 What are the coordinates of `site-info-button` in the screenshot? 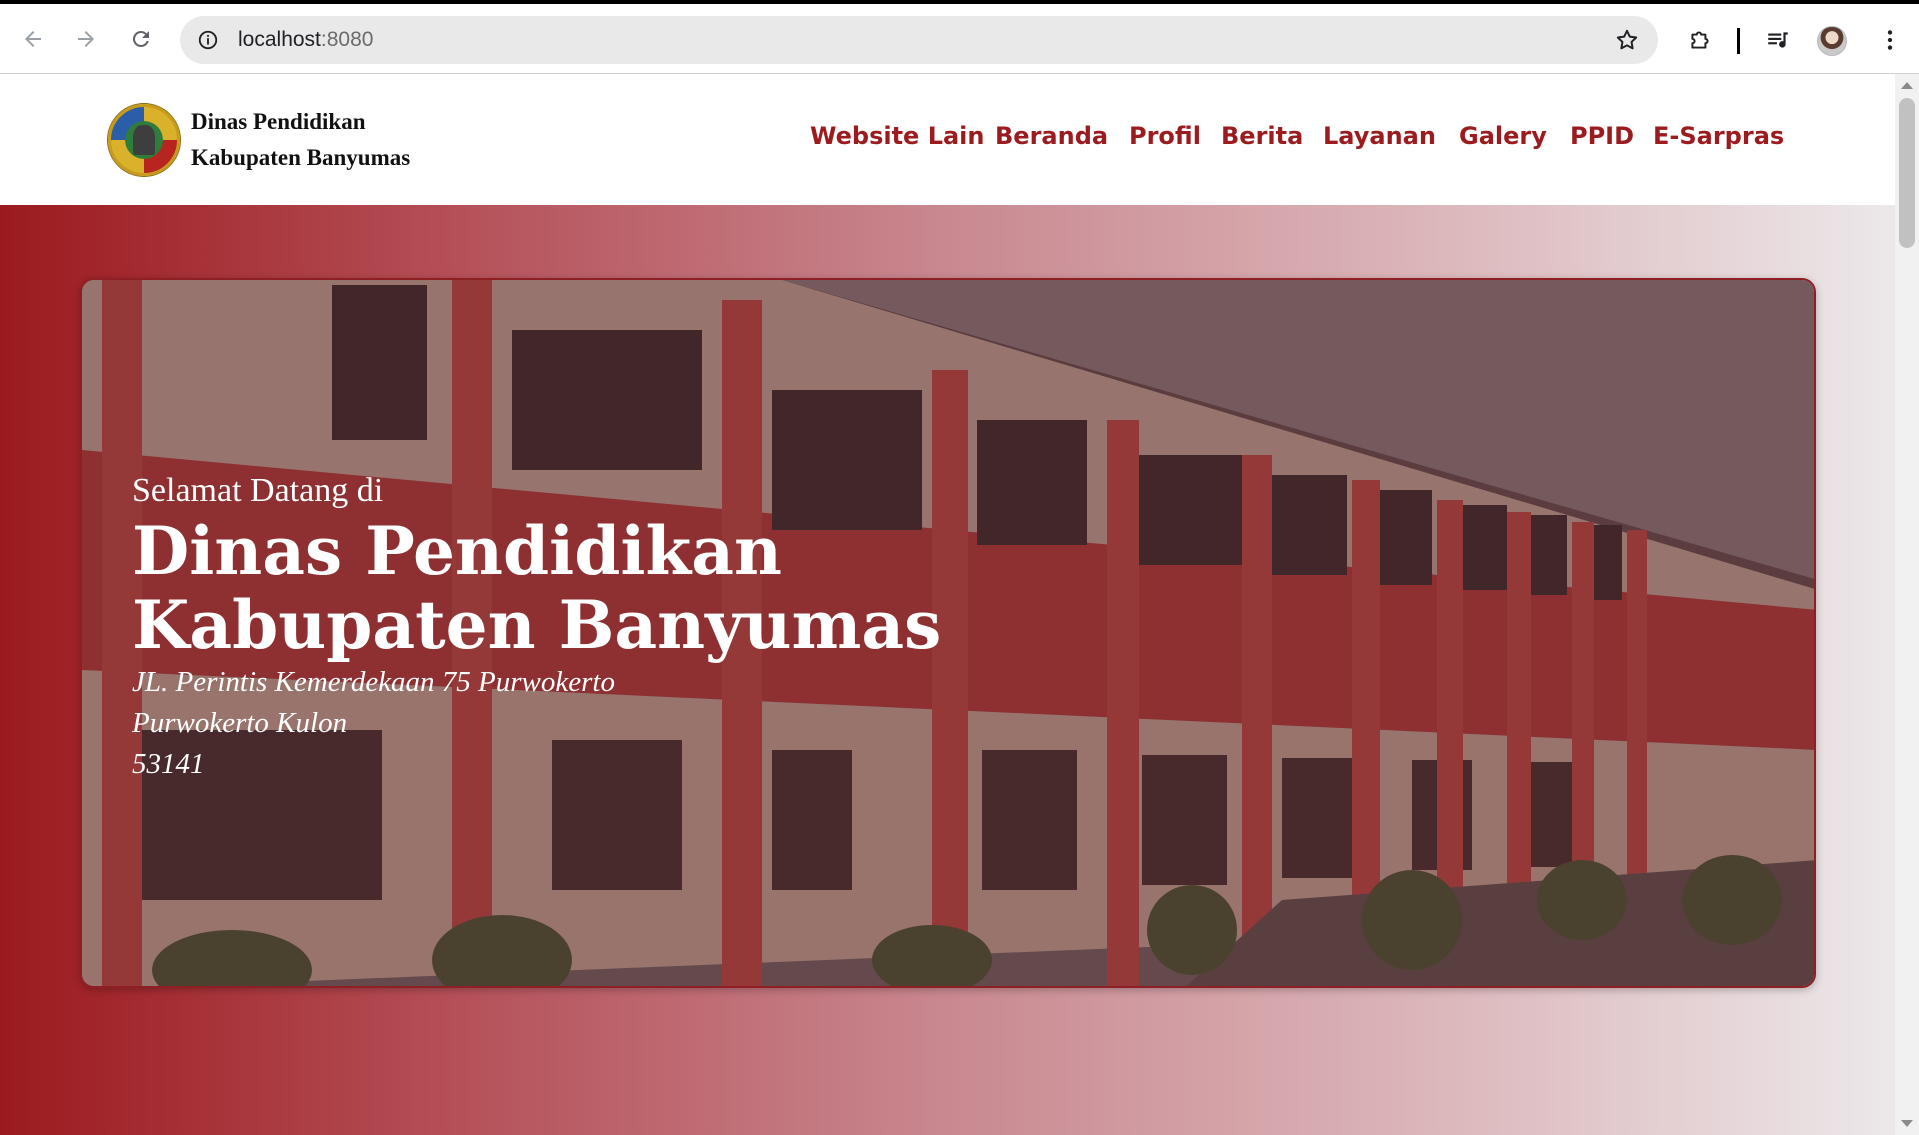 It's located at (208, 40).